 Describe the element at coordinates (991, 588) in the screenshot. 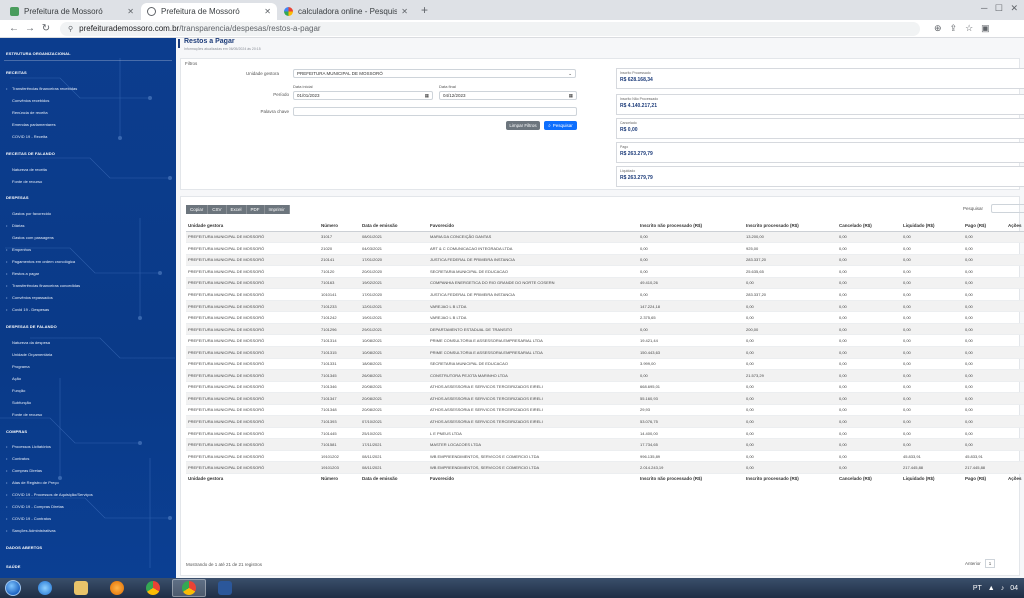

I see `tray-arrow-icon: ▲` at that location.